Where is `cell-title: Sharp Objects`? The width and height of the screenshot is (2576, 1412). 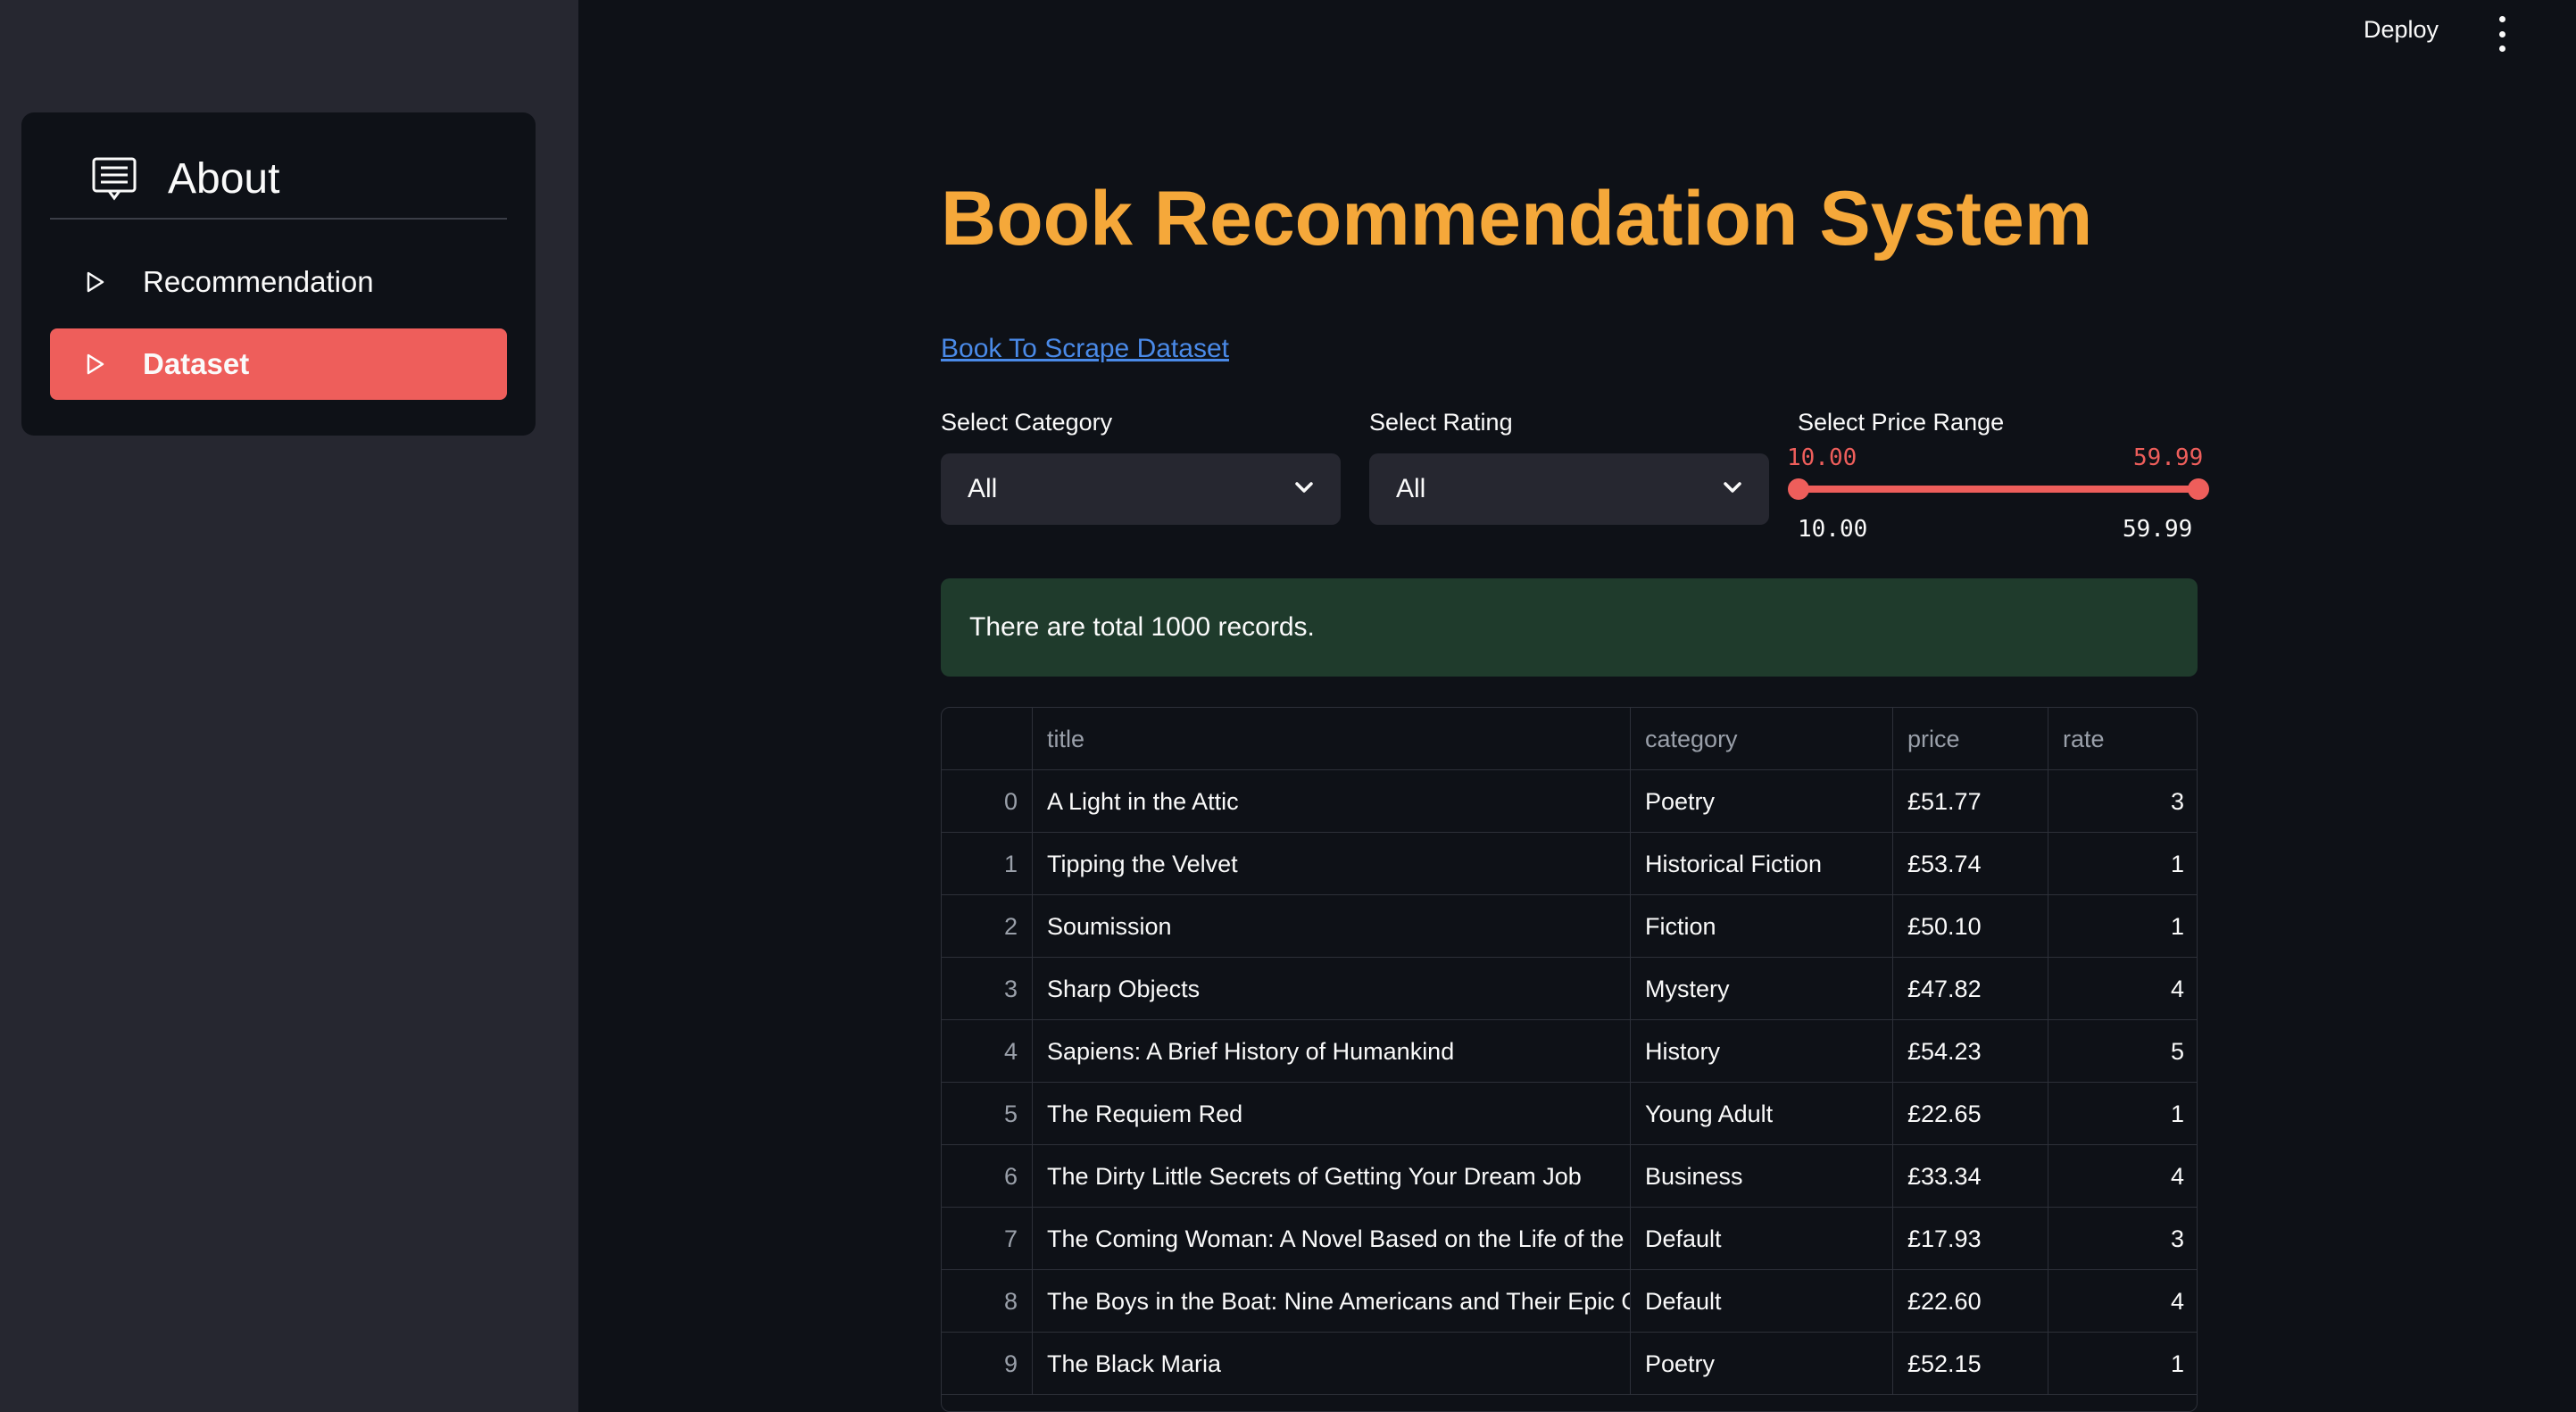
cell-title: Sharp Objects is located at coordinates (1332, 989).